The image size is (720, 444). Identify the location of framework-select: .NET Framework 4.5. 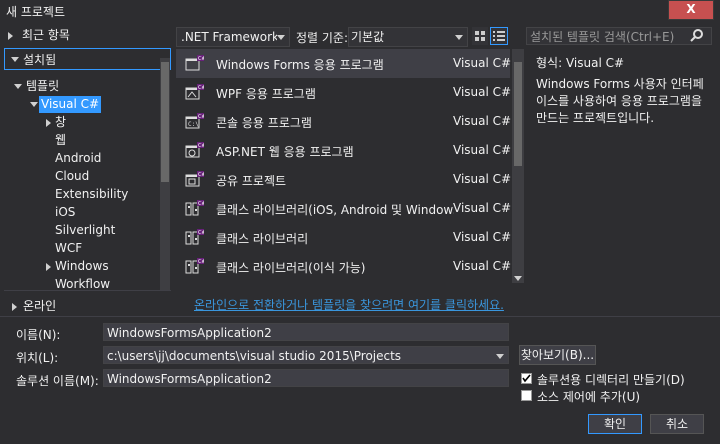
(233, 37).